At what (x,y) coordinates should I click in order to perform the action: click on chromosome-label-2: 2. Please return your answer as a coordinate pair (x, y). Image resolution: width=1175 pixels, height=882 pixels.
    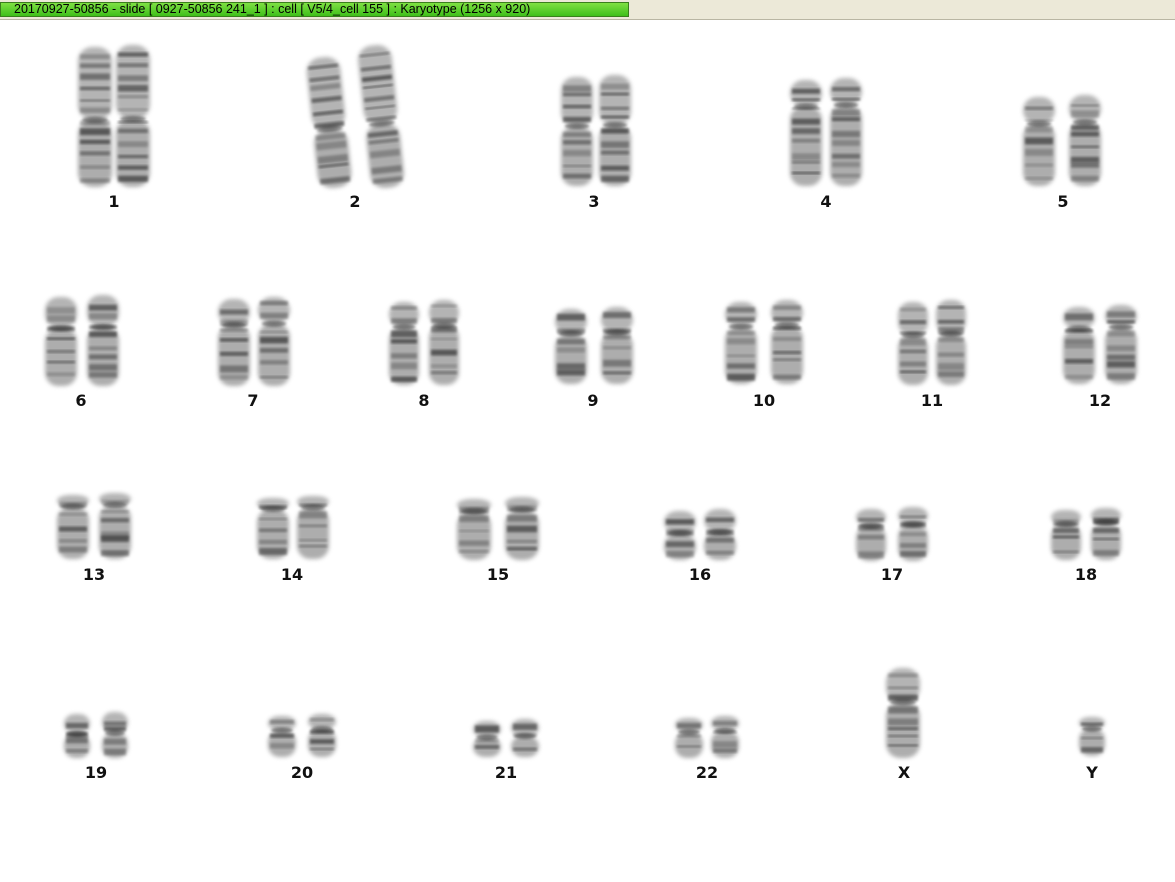
    Looking at the image, I should click on (355, 201).